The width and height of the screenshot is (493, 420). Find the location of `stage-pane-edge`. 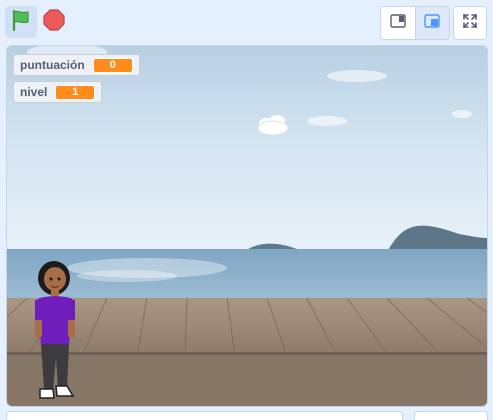

stage-pane-edge is located at coordinates (451, 415).